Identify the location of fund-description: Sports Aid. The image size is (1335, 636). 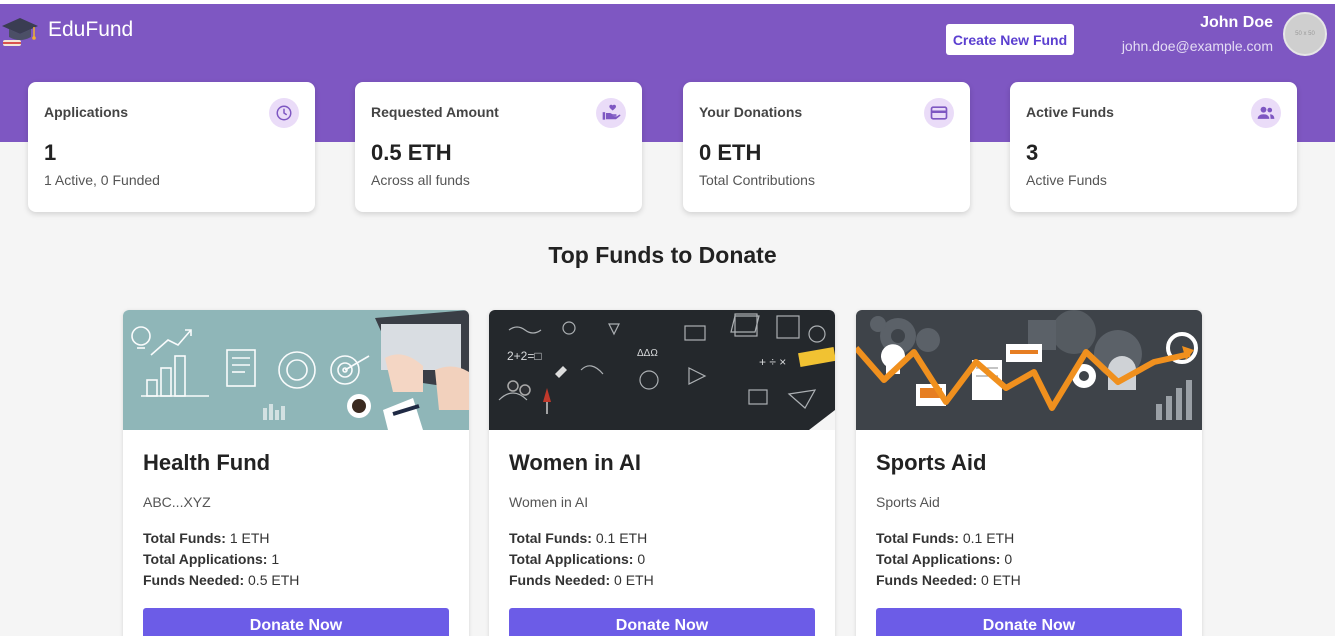
(908, 502).